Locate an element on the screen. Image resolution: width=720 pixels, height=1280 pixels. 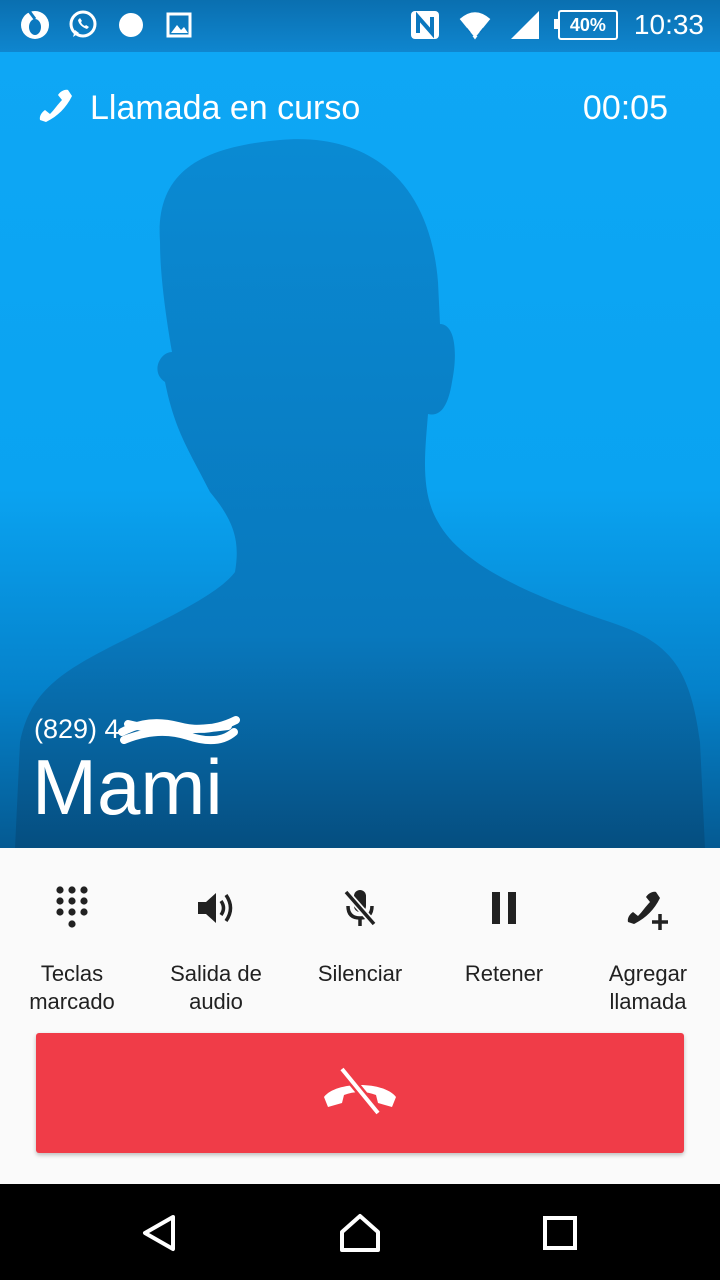
add-call-label: Agregar llamada is located at coordinates (648, 987).